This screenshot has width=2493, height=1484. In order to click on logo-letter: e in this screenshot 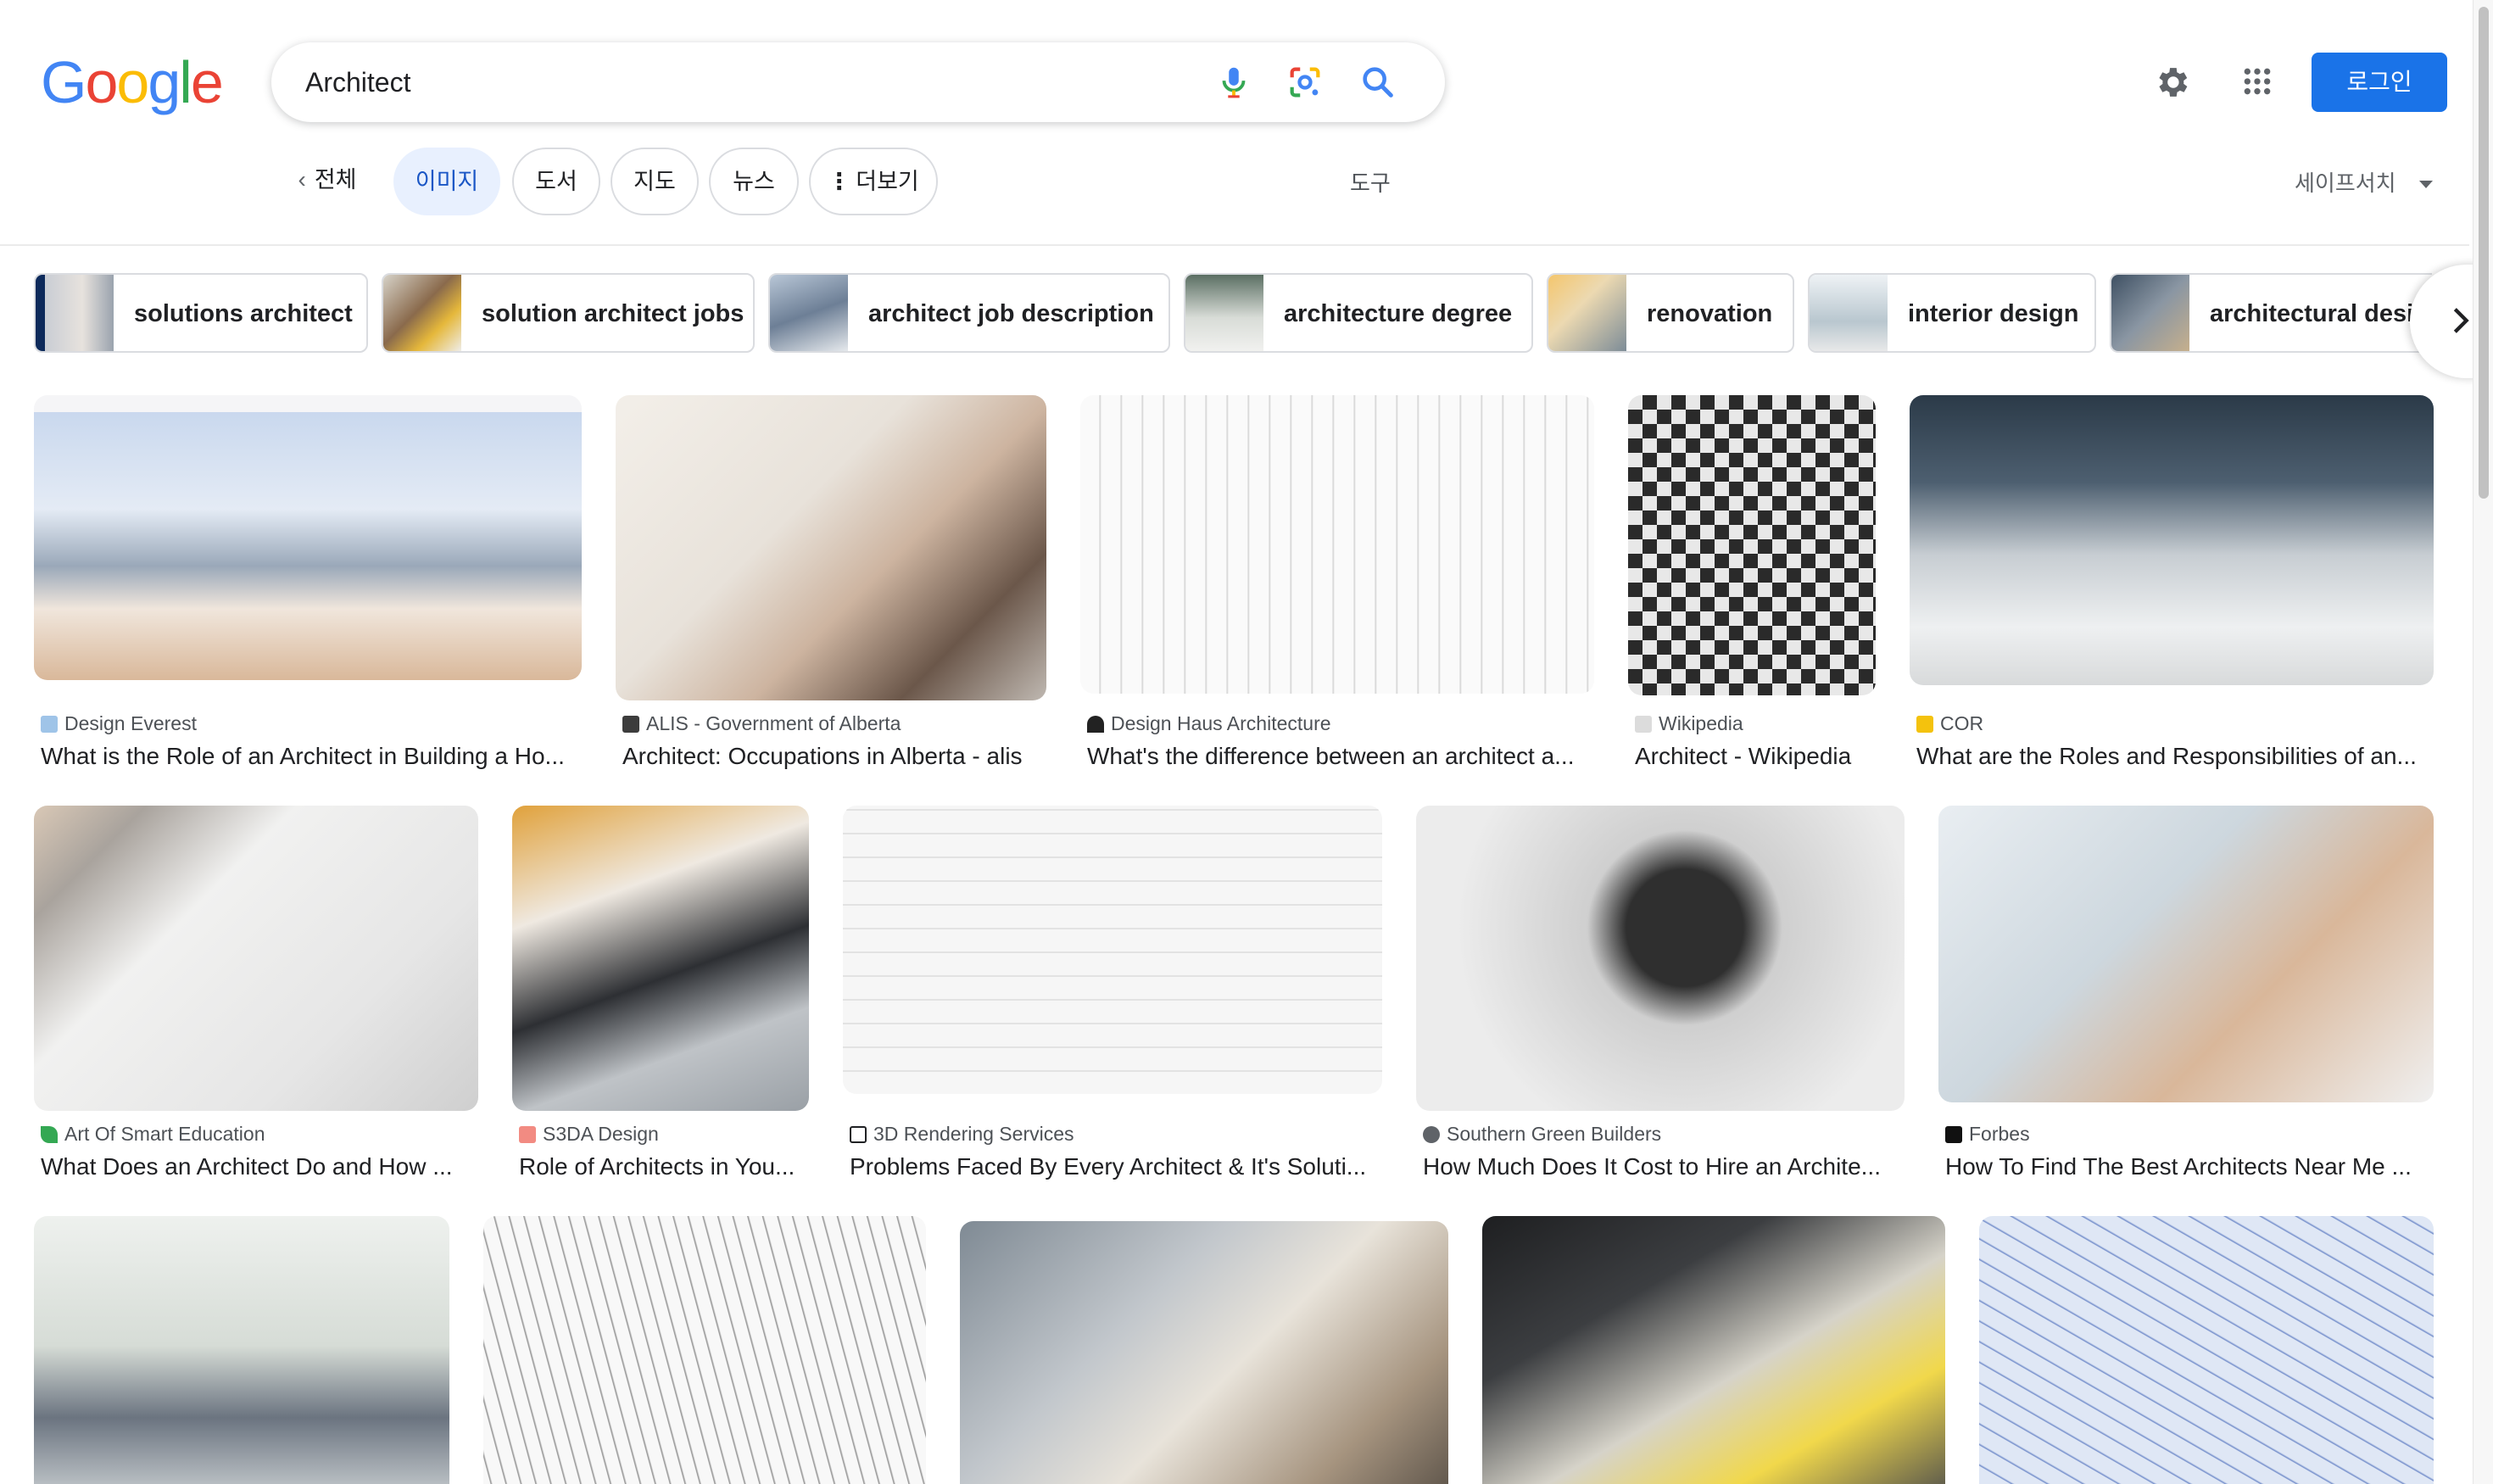, I will do `click(207, 82)`.